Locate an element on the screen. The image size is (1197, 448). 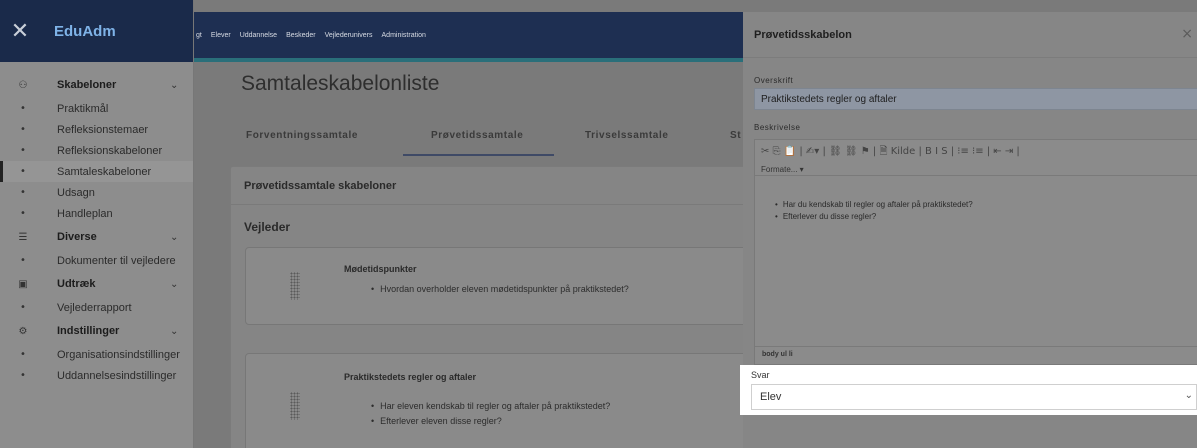
sidebar-label: Udtræk is located at coordinates (76, 284).